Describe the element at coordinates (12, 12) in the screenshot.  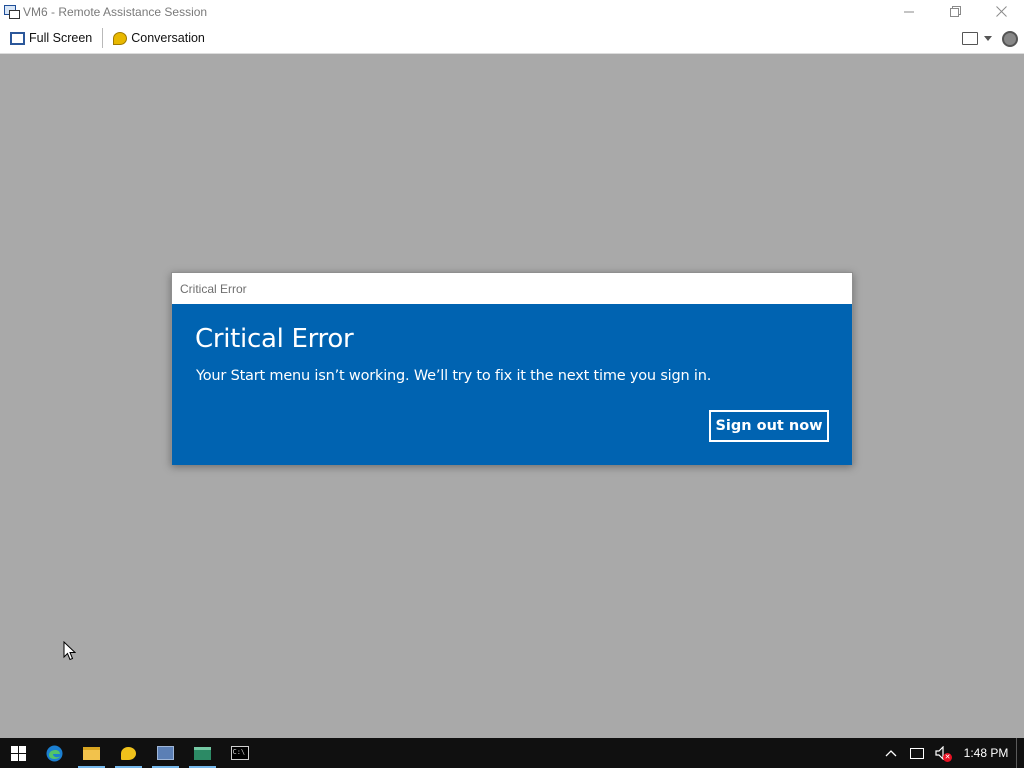
I see `remote-assistance-app-icon` at that location.